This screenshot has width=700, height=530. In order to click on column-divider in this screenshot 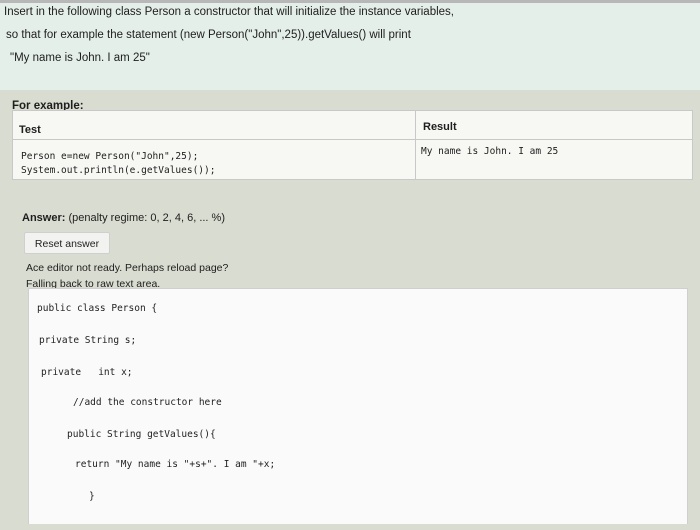, I will do `click(415, 145)`.